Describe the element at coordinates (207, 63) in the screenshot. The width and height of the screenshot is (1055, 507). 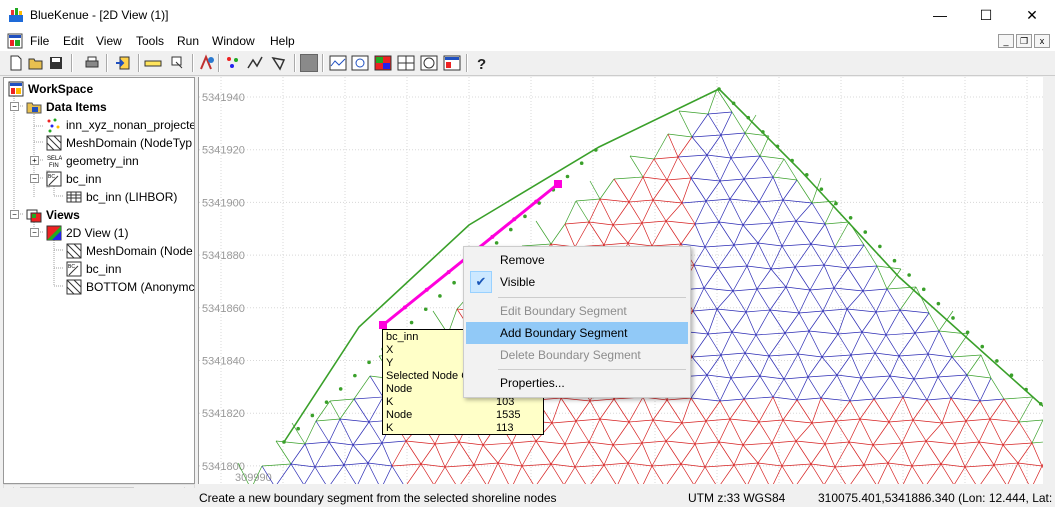
I see `interpolate-icon` at that location.